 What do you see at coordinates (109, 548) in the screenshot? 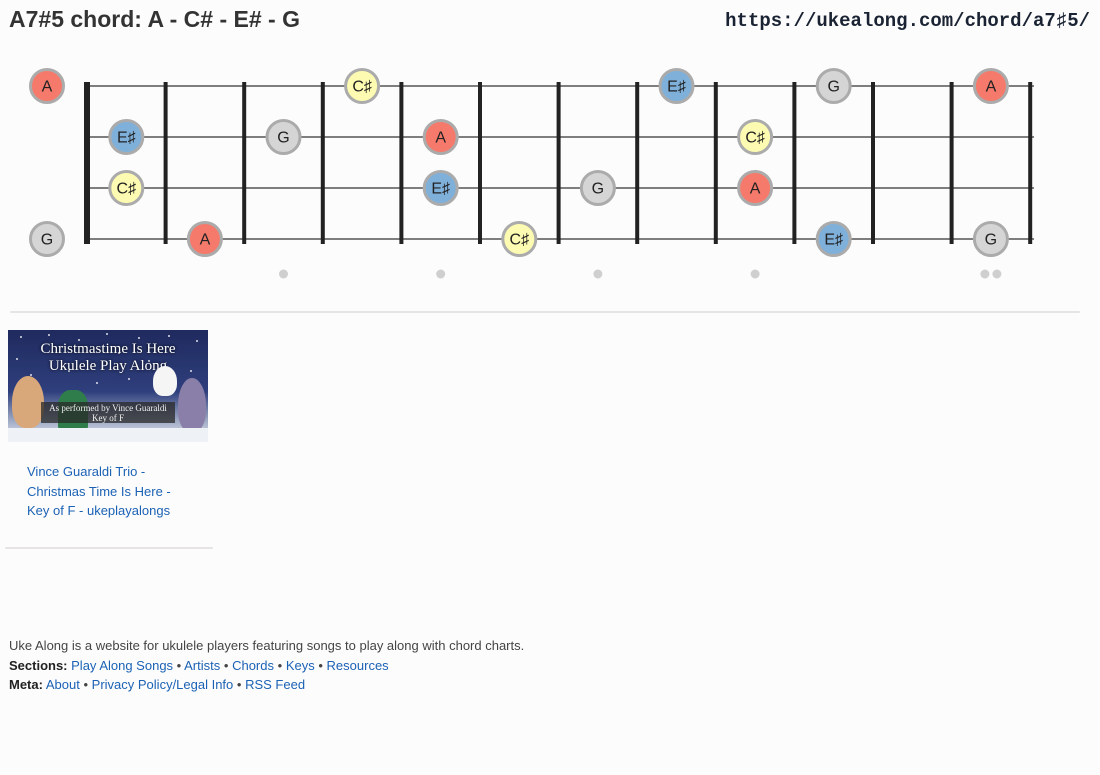
I see `card-divider` at bounding box center [109, 548].